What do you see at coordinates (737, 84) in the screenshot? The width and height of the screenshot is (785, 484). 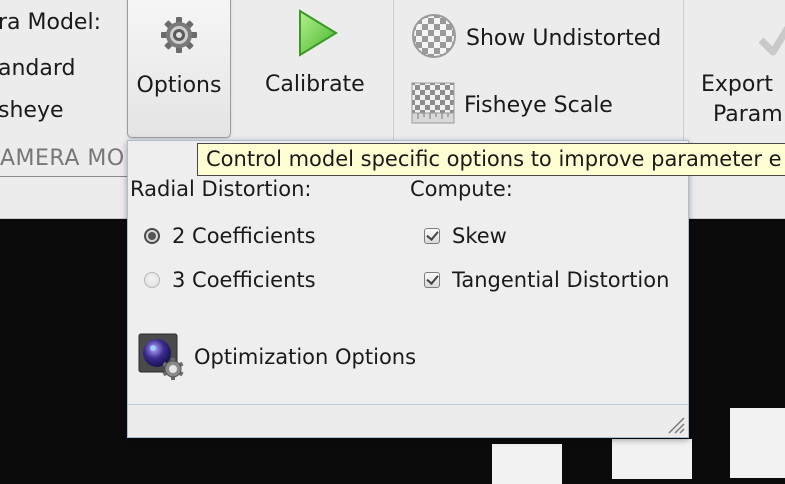 I see `export-label: Export` at bounding box center [737, 84].